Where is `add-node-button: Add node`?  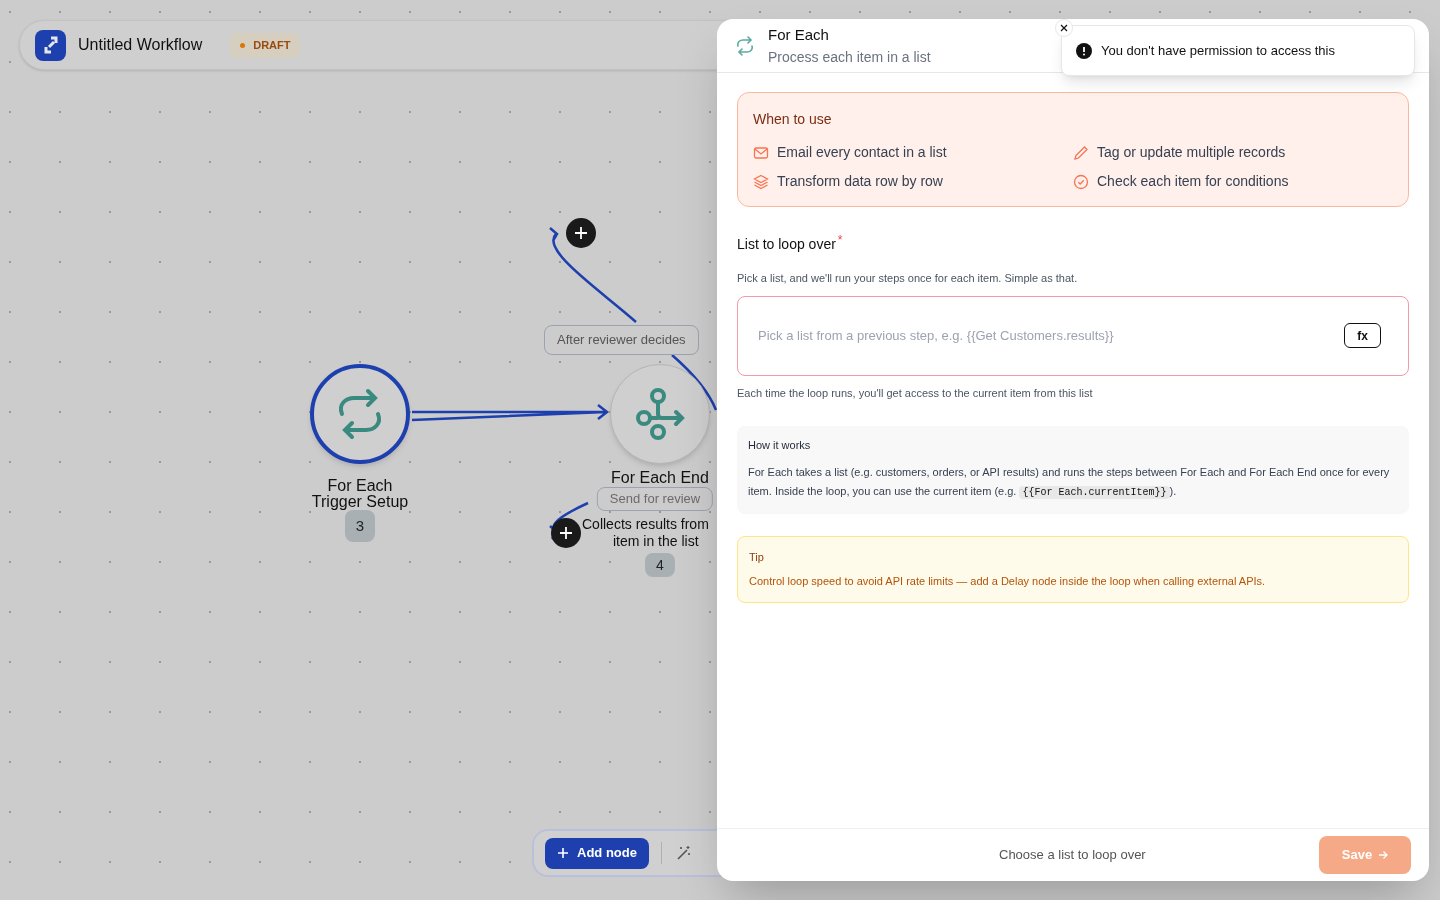 add-node-button: Add node is located at coordinates (597, 853).